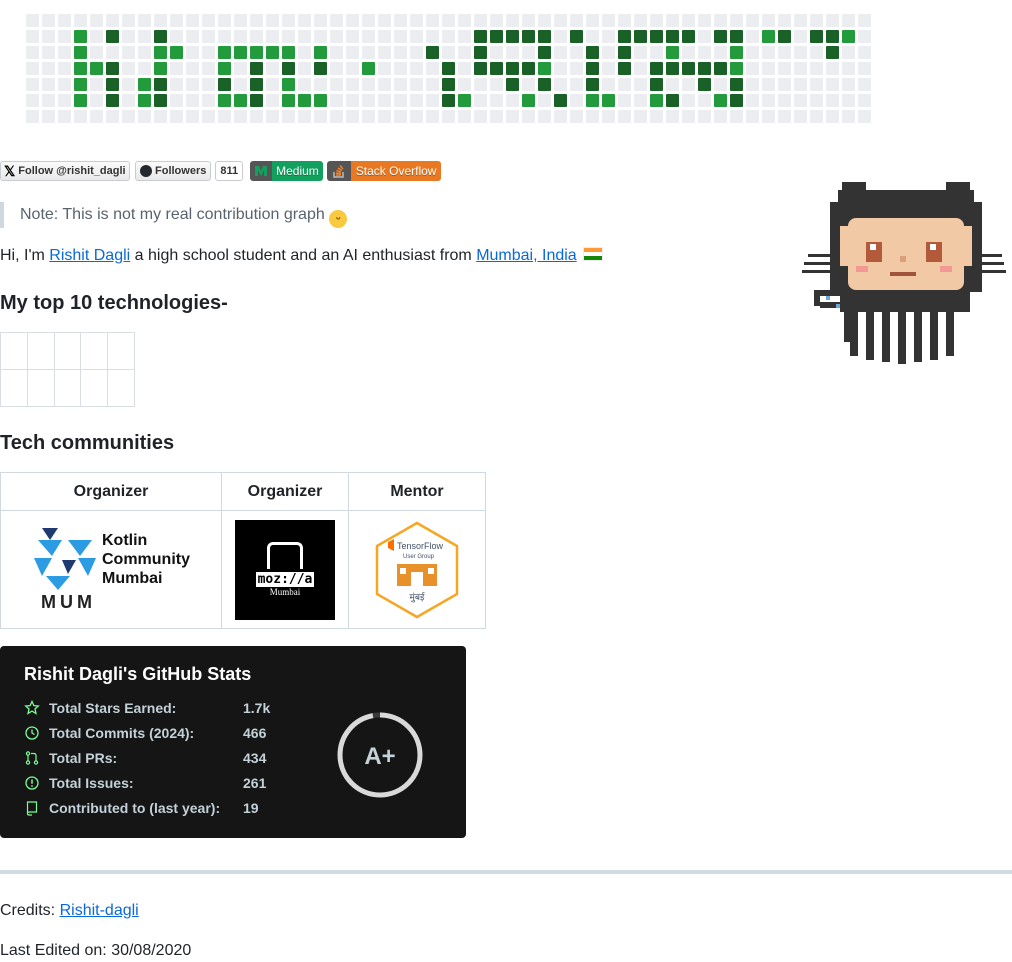 Image resolution: width=1012 pixels, height=962 pixels. I want to click on pixel-octocat-image, so click(904, 273).